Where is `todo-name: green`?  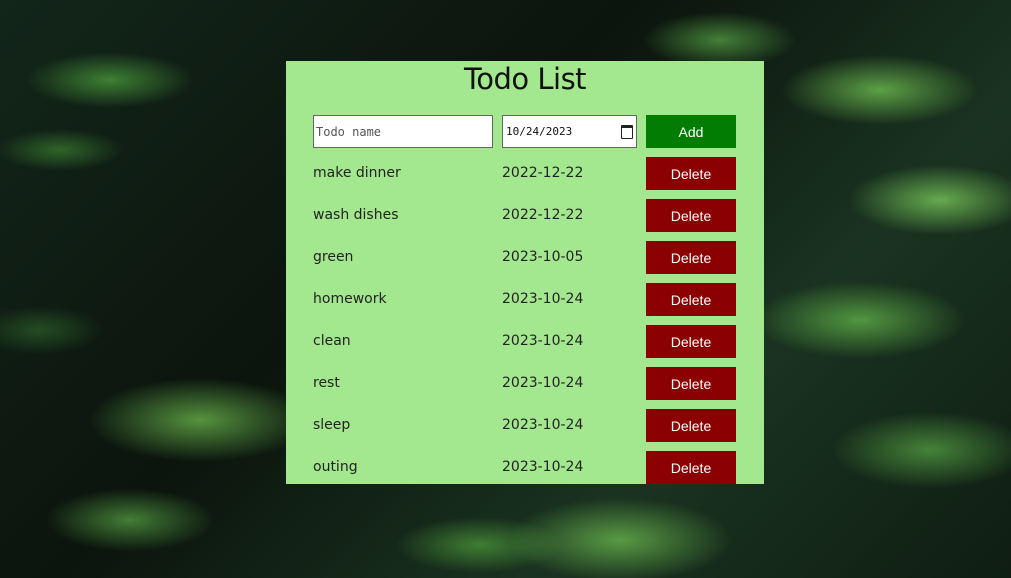 todo-name: green is located at coordinates (333, 257).